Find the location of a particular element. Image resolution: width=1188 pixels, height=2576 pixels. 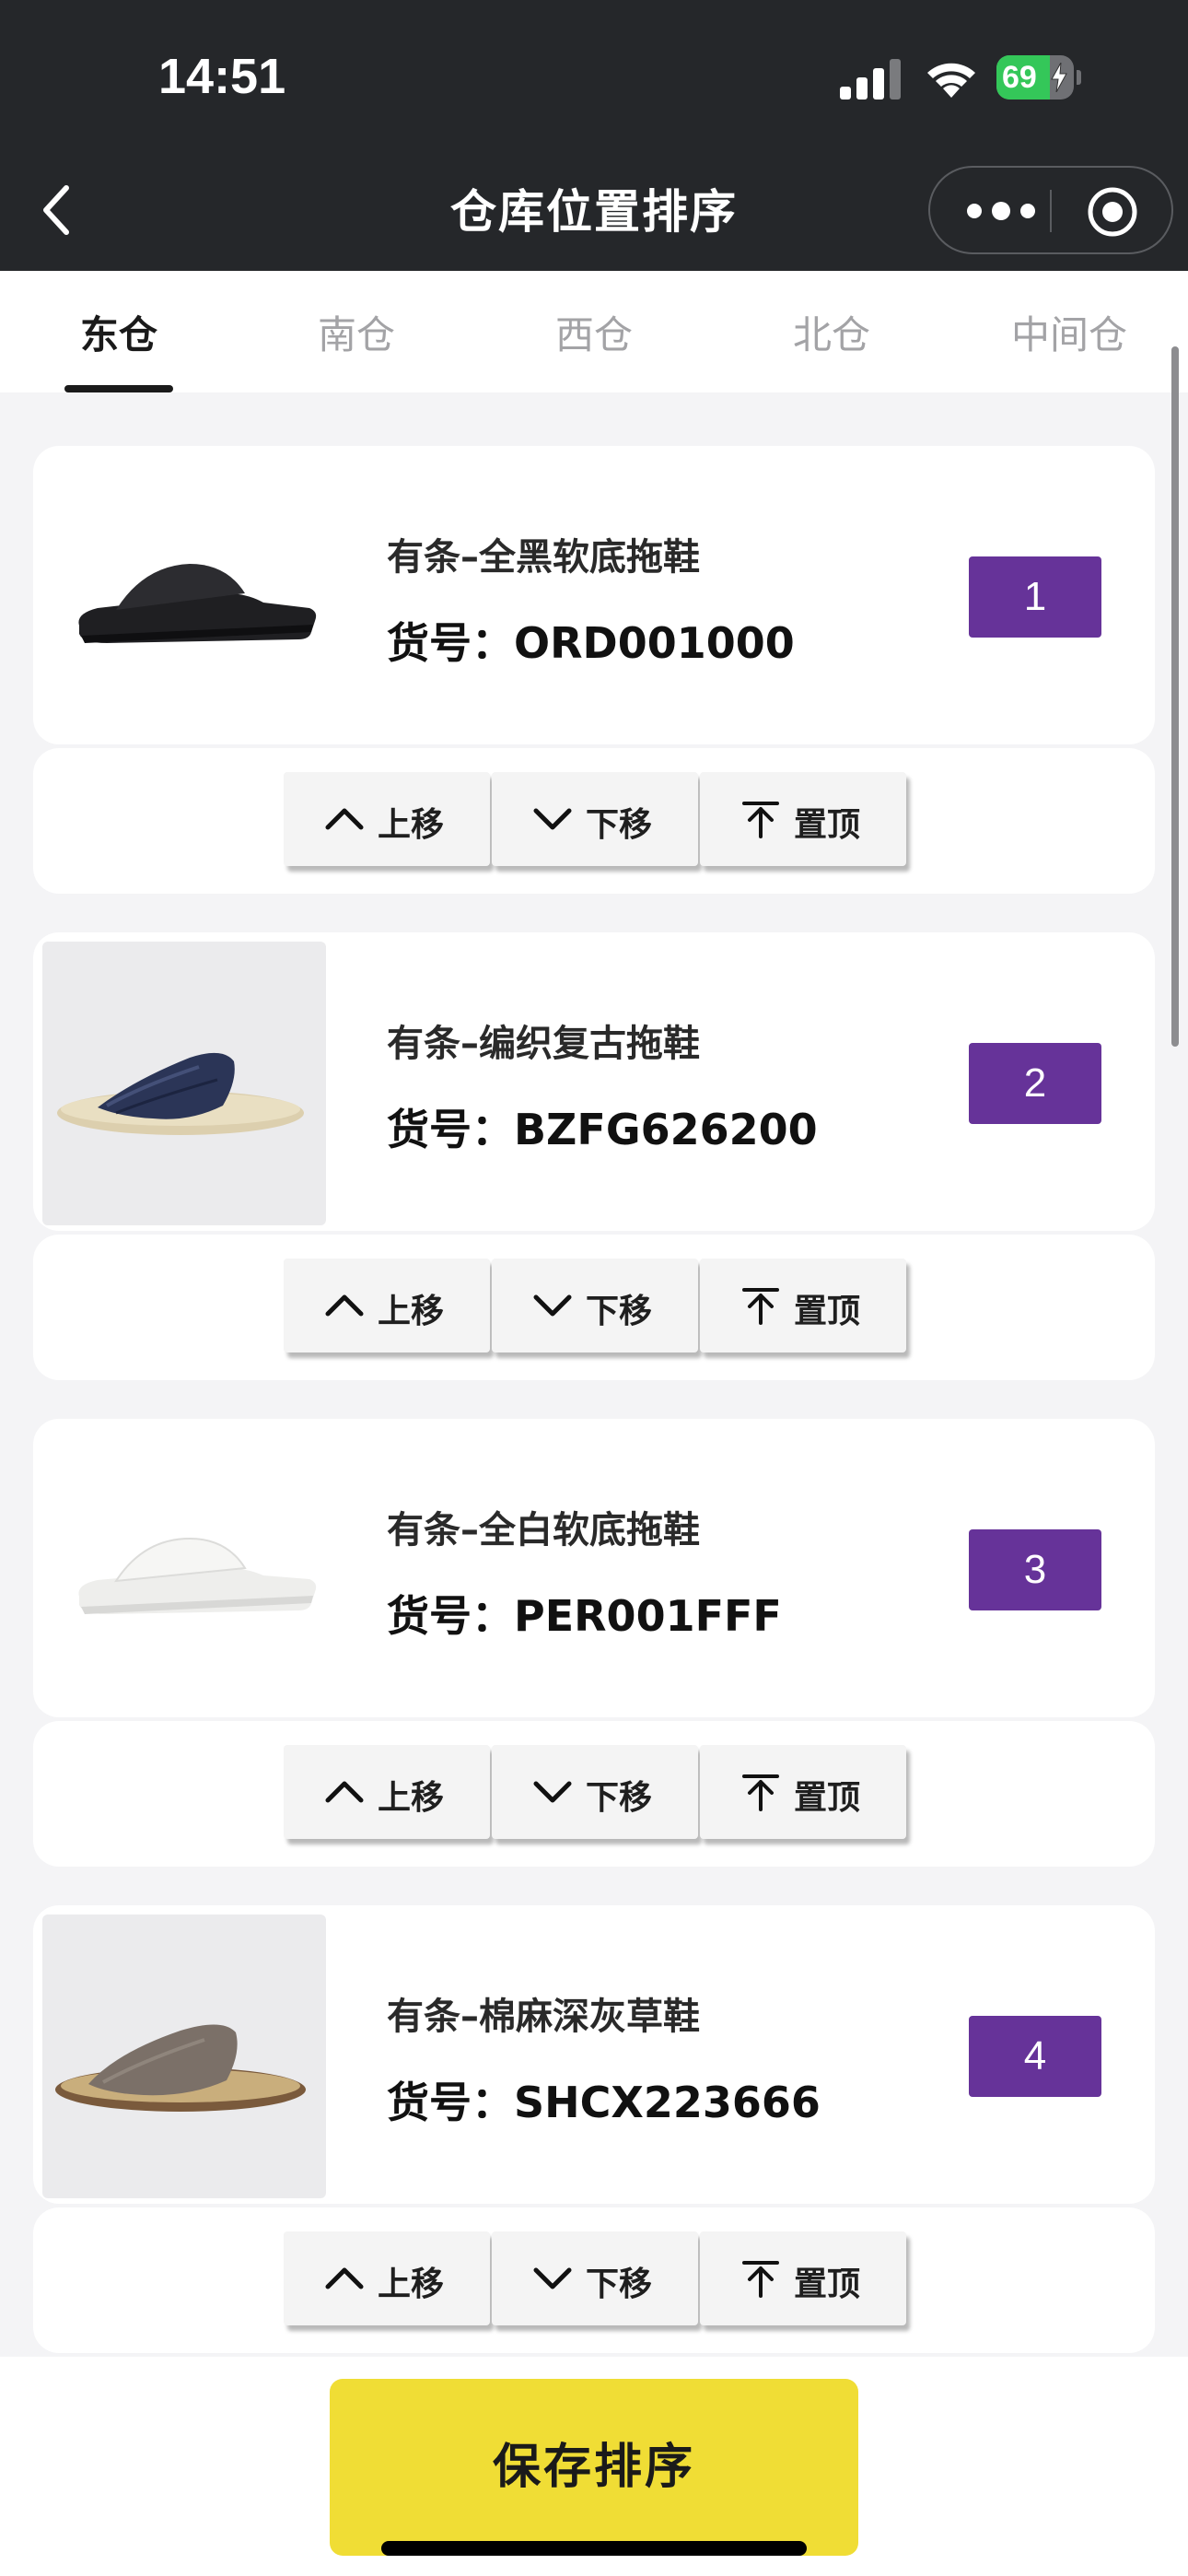

tab-west: 西仓 is located at coordinates (594, 332).